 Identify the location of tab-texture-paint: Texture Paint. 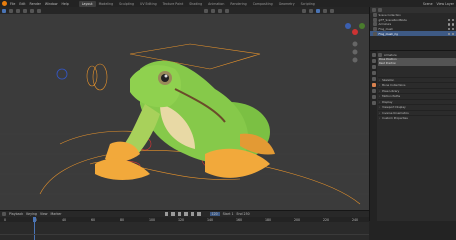
(173, 4).